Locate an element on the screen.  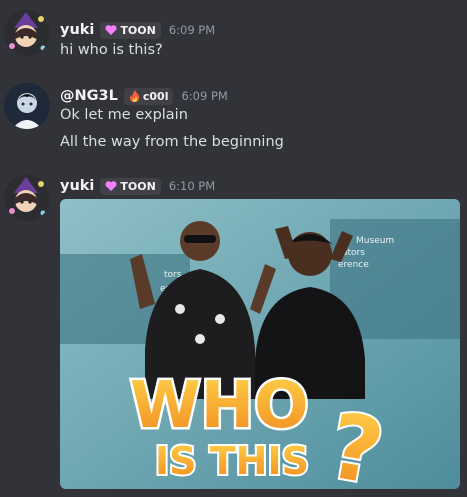
username: @NG3L is located at coordinates (89, 96).